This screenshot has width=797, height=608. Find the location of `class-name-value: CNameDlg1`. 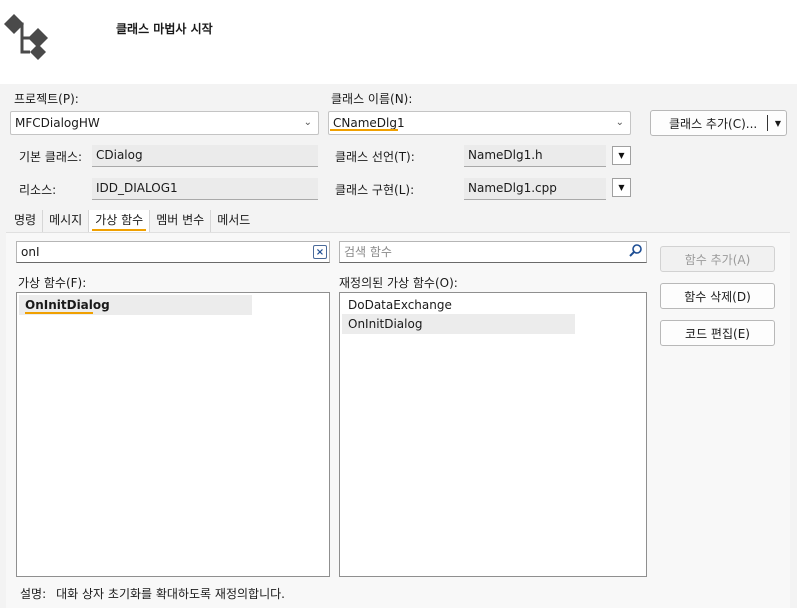

class-name-value: CNameDlg1 is located at coordinates (369, 123).